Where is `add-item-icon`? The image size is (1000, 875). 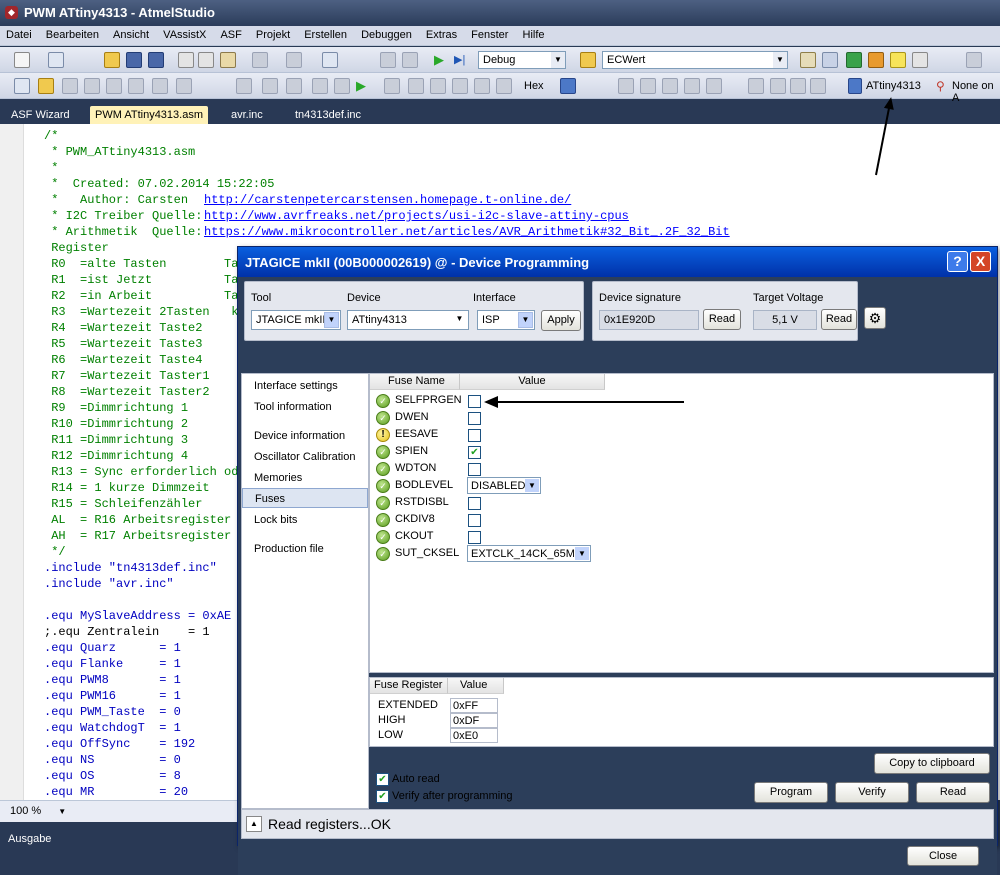
add-item-icon is located at coordinates (56, 60).